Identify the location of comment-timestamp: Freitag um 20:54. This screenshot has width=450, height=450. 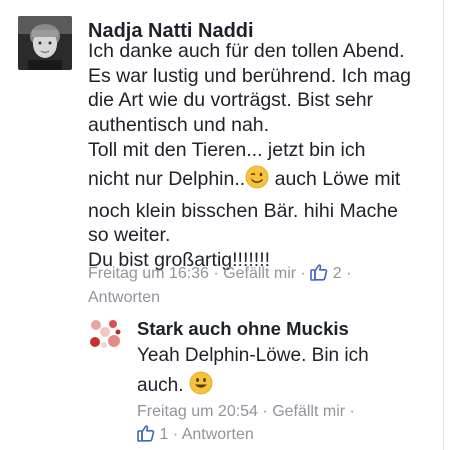
(197, 411).